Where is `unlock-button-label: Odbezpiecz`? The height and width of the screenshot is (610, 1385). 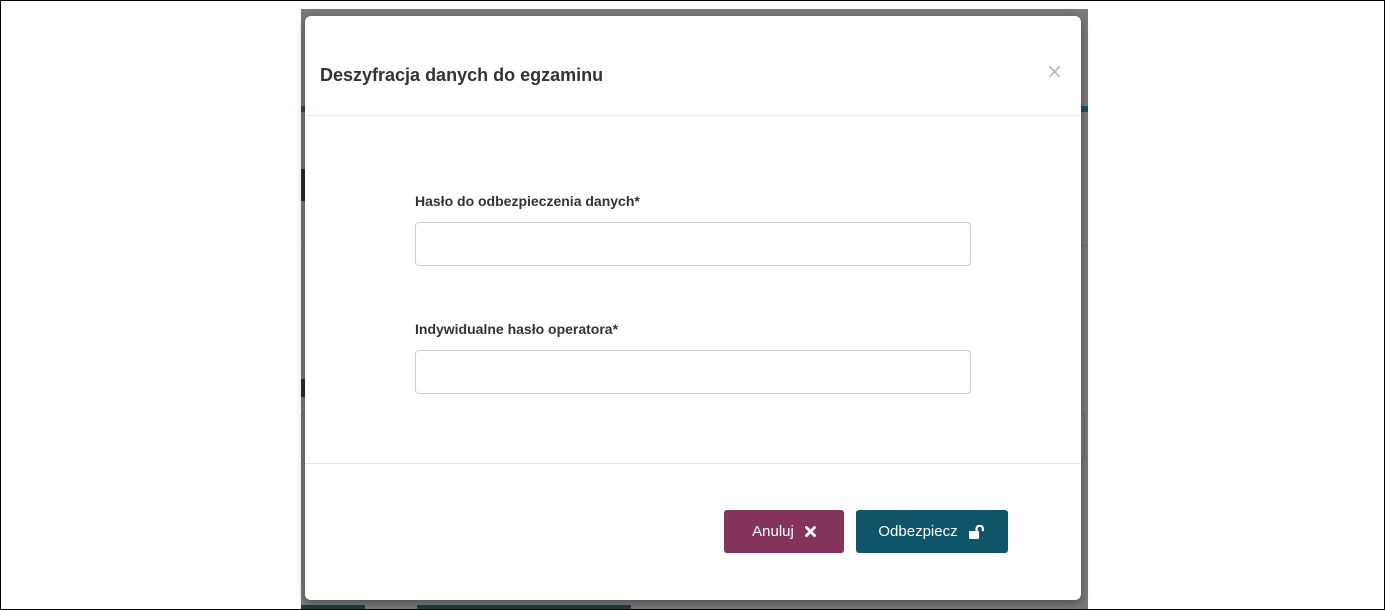
unlock-button-label: Odbezpiecz is located at coordinates (918, 531).